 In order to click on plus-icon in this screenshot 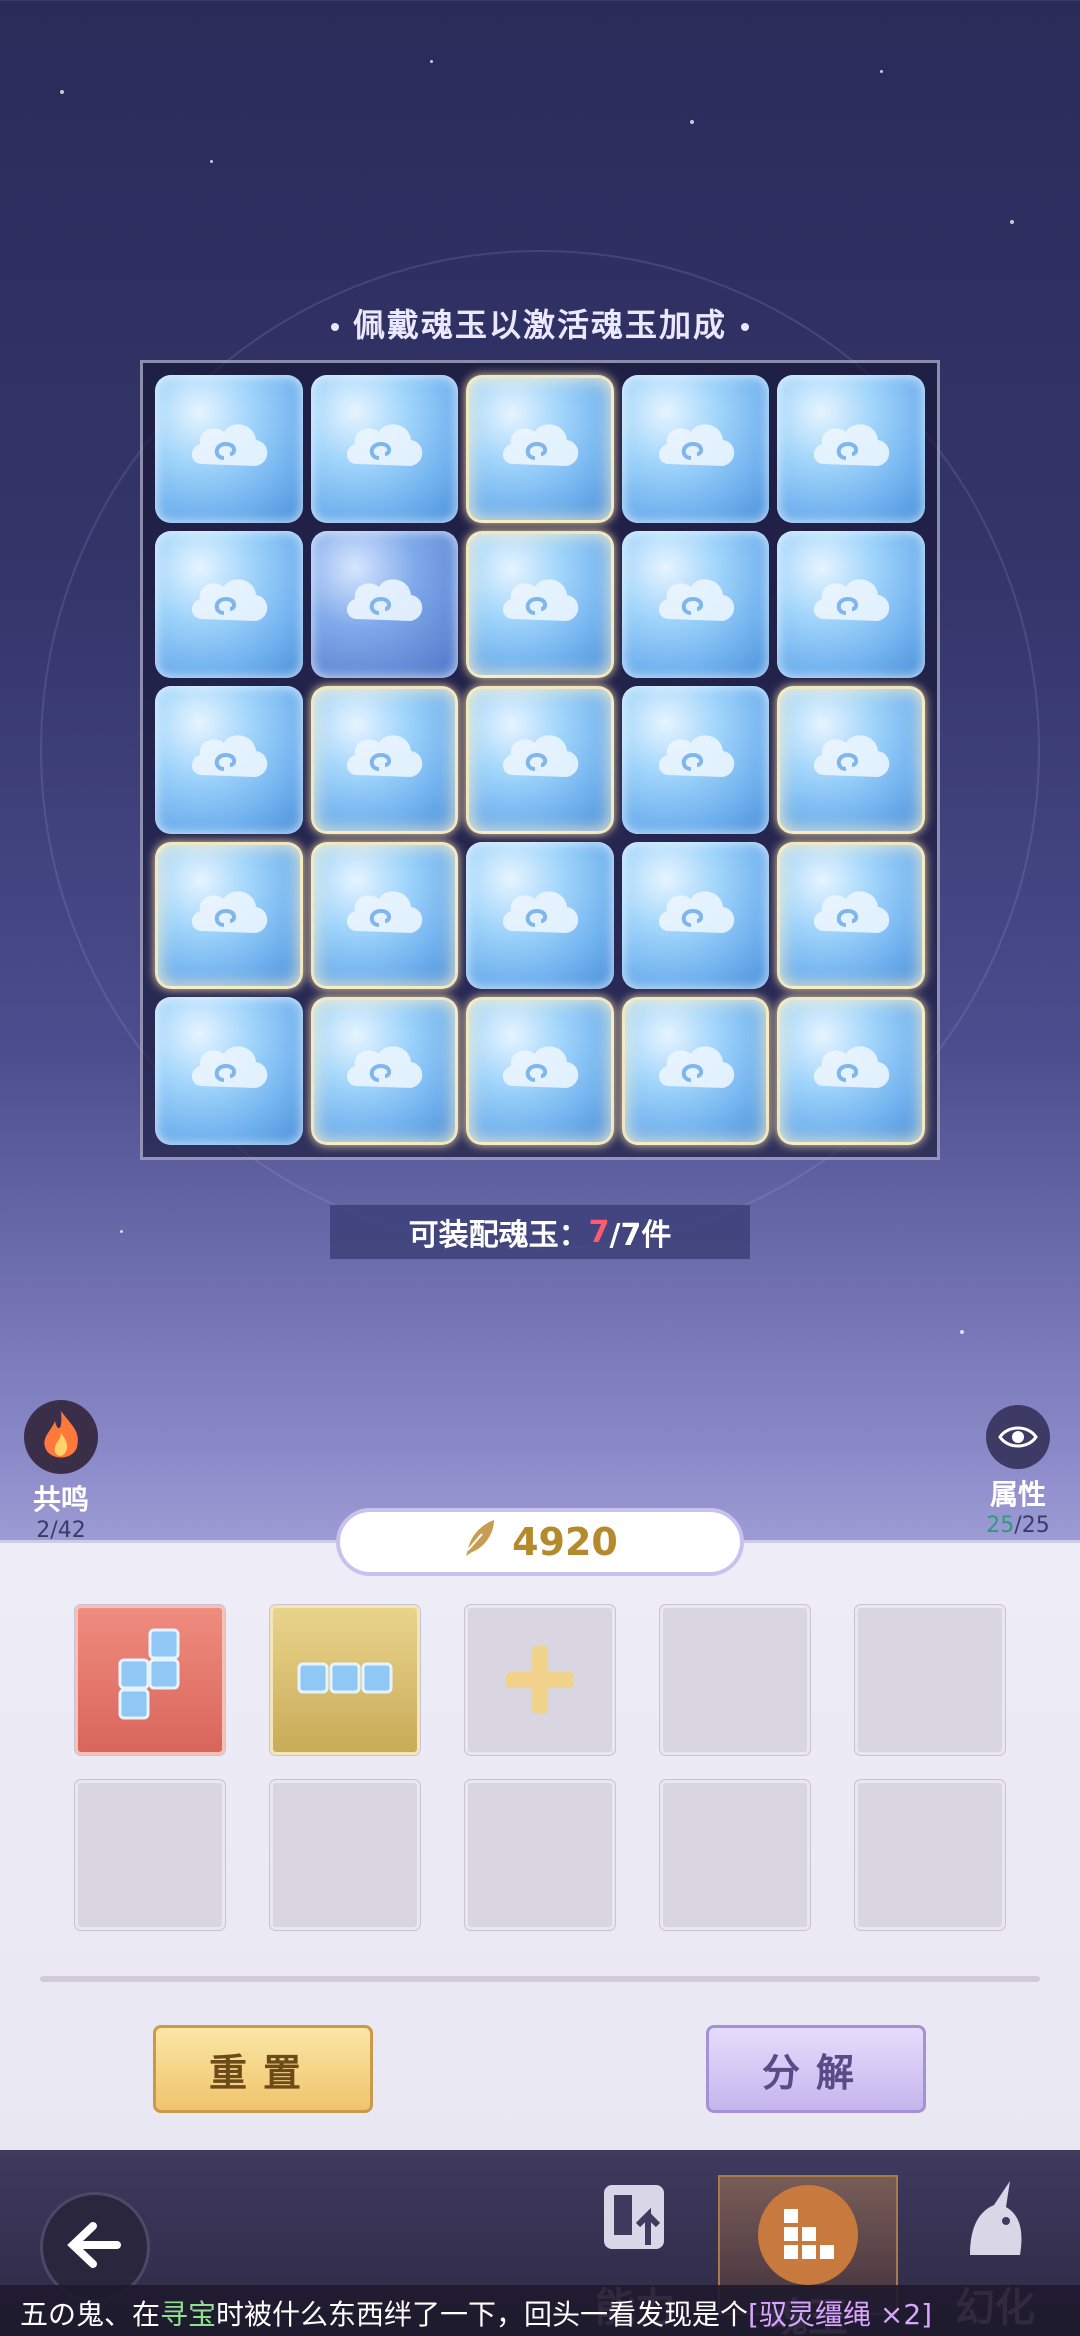, I will do `click(540, 1680)`.